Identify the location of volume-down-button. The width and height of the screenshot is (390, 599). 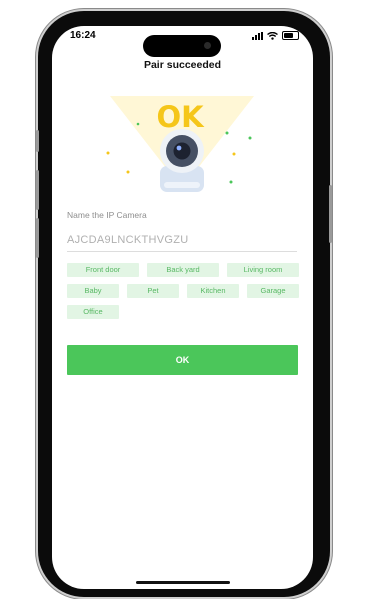
(37, 238).